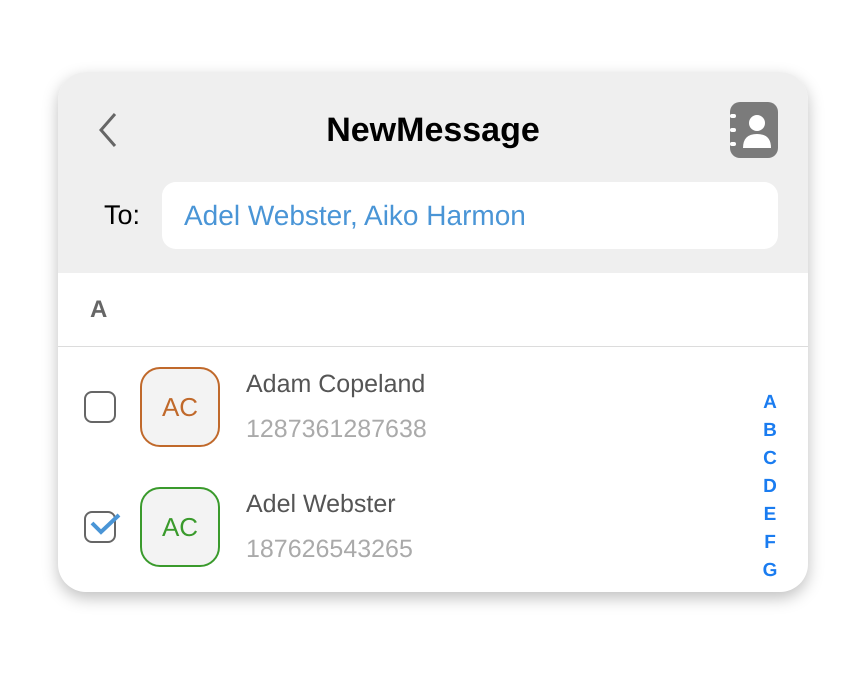 The height and width of the screenshot is (678, 866). I want to click on contact-phone: 187626543265, so click(329, 549).